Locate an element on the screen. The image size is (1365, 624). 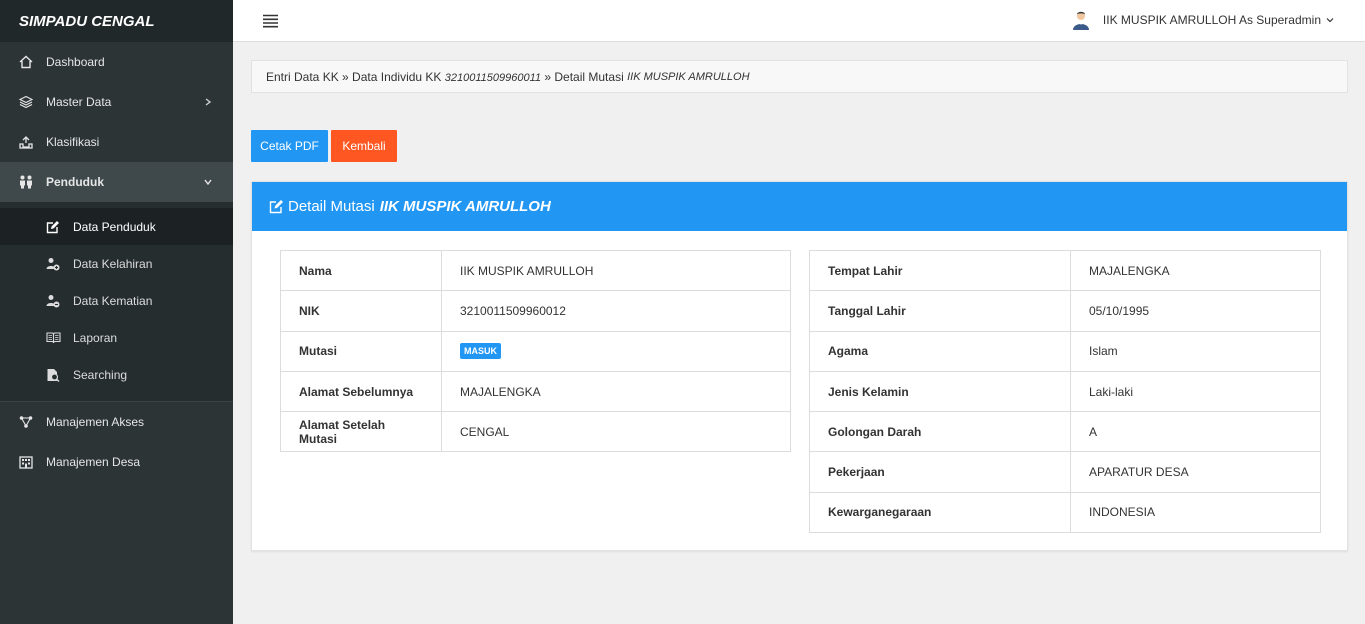
sidebar-subitem-label: Data Kelahiran is located at coordinates (113, 263).